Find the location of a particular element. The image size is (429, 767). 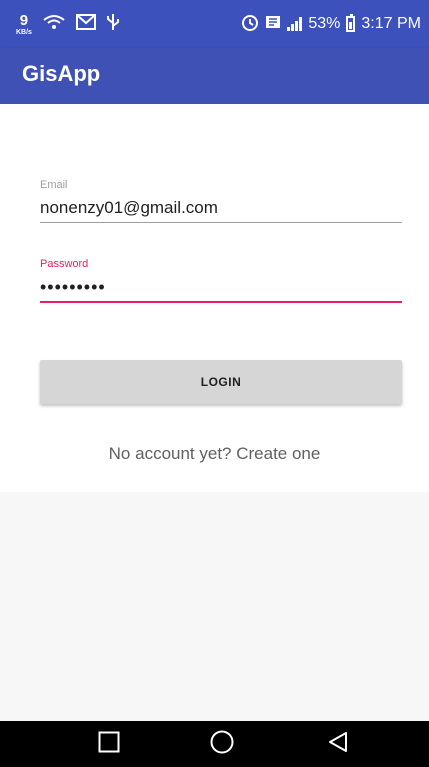

network-speed: 9 KB/s is located at coordinates (24, 24).